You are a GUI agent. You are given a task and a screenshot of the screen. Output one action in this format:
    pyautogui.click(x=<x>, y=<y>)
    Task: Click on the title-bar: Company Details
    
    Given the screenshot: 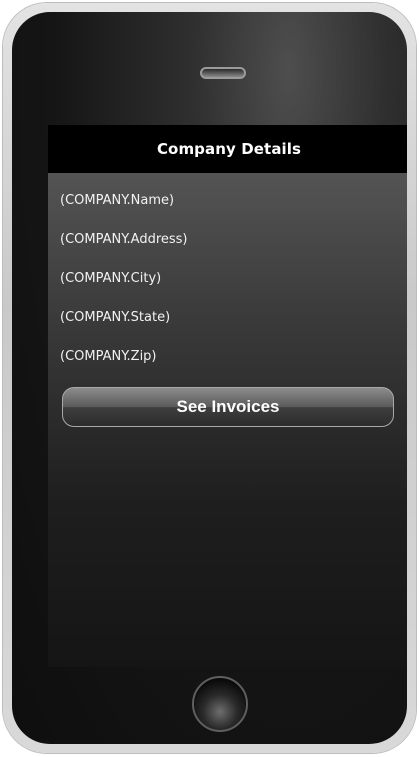 What is the action you would take?
    pyautogui.click(x=227, y=149)
    